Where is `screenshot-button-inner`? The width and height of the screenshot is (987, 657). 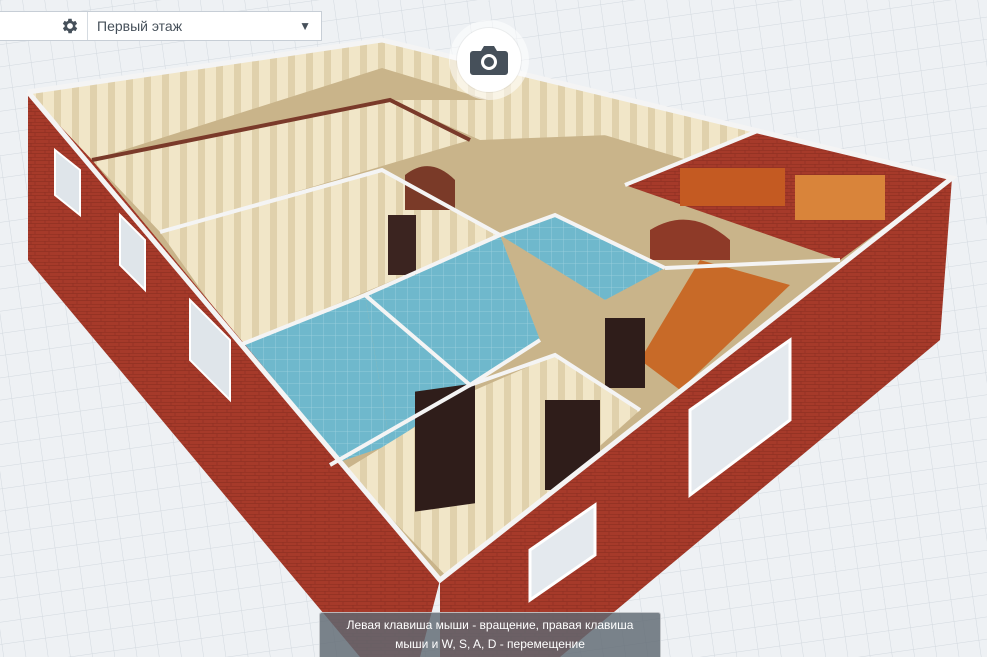 screenshot-button-inner is located at coordinates (489, 60).